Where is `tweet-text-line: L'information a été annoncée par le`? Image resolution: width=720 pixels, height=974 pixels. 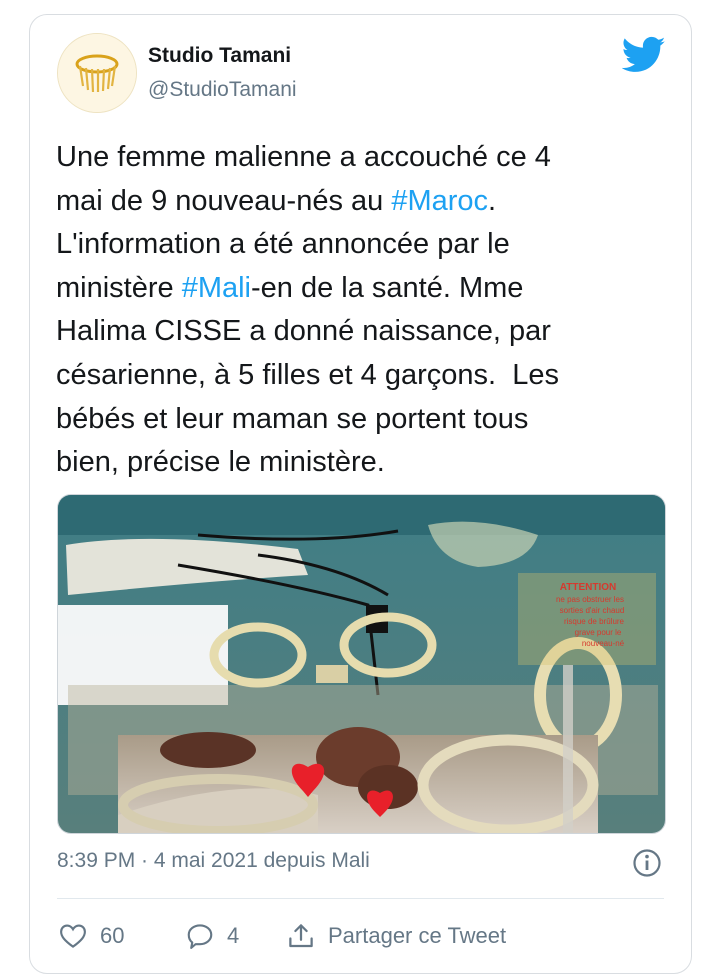 tweet-text-line: L'information a été annoncée par le is located at coordinates (361, 245).